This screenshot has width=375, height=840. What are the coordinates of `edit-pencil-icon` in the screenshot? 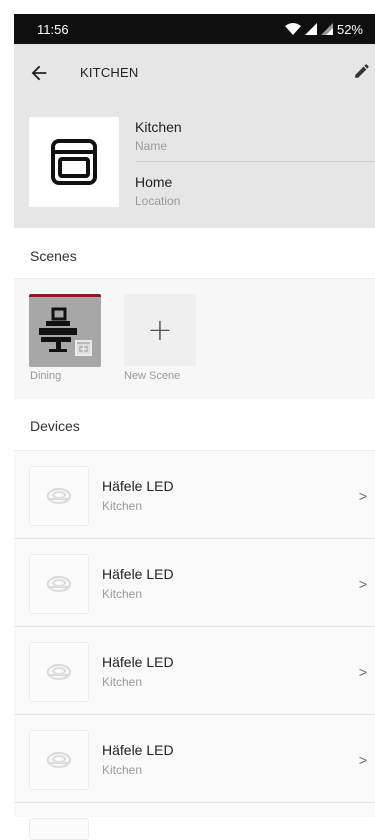 It's located at (362, 71).